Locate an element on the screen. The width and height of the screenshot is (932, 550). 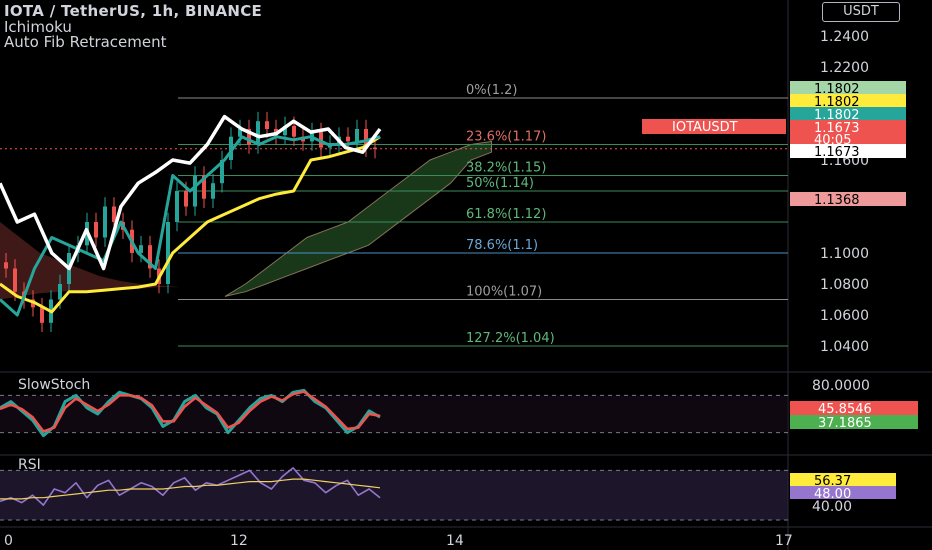
price-axis-tick: 1.2400 is located at coordinates (844, 37).